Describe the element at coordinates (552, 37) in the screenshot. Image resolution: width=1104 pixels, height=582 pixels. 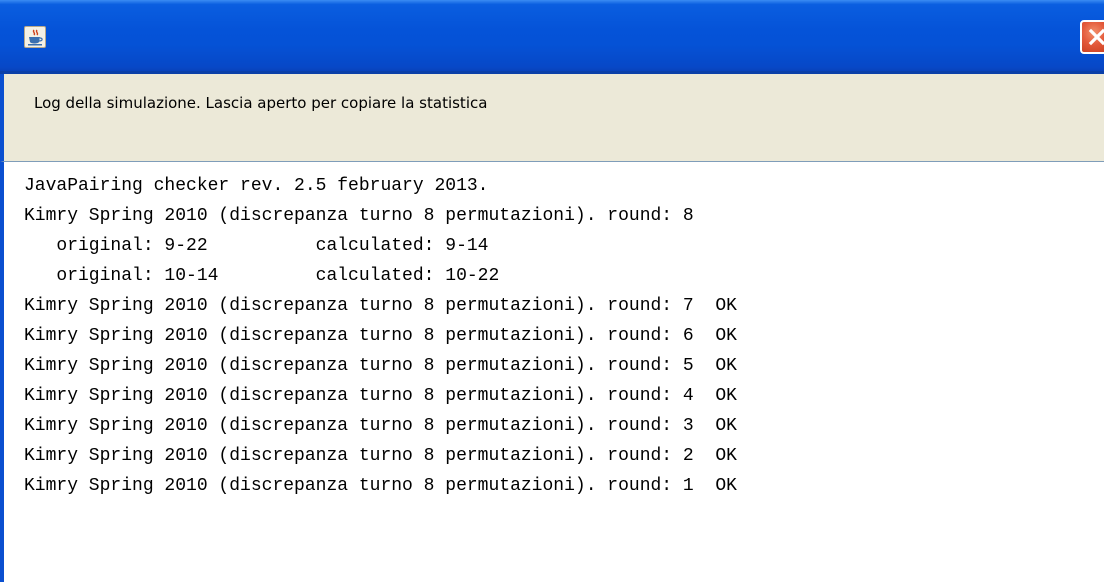
I see `title-bar` at that location.